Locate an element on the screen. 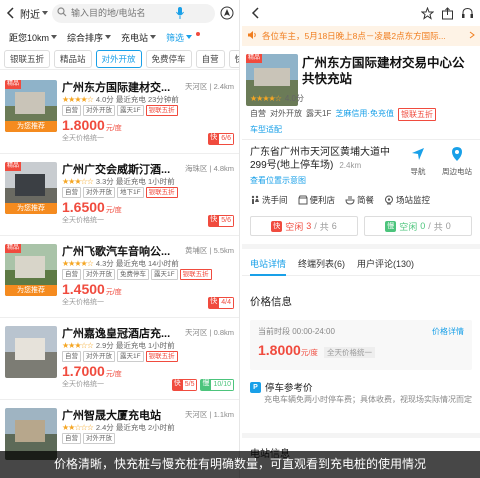 The width and height of the screenshot is (480, 478). filter-type: 充电站 is located at coordinates (138, 37).